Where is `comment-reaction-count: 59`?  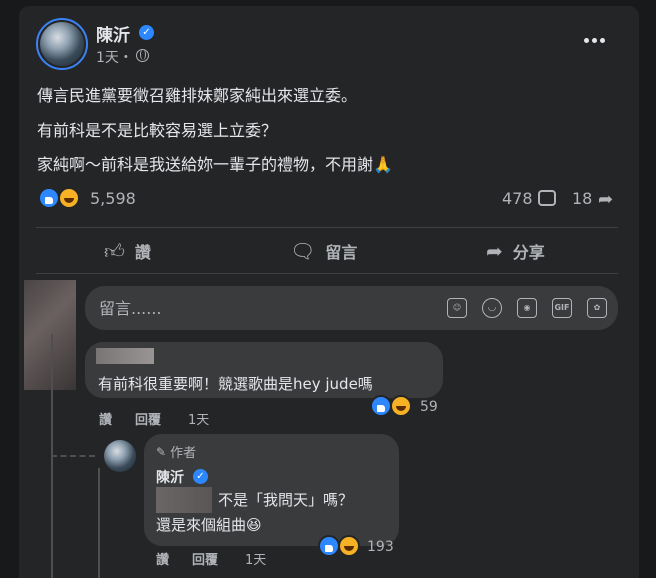
comment-reaction-count: 59 is located at coordinates (429, 407).